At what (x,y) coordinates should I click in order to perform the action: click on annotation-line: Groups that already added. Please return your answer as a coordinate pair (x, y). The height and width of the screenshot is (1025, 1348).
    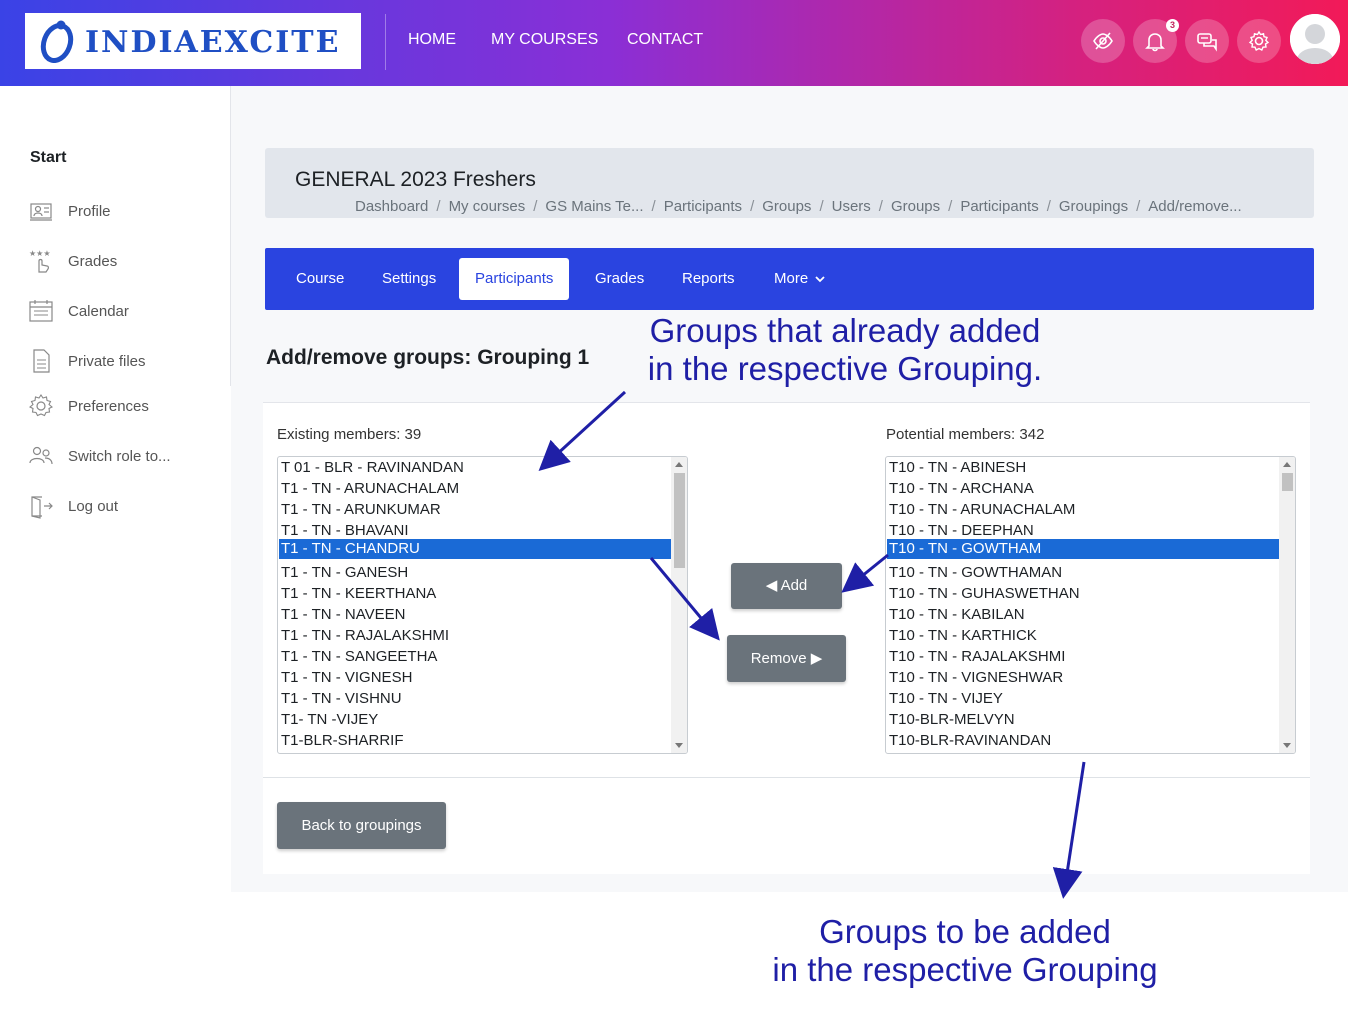
    Looking at the image, I should click on (845, 330).